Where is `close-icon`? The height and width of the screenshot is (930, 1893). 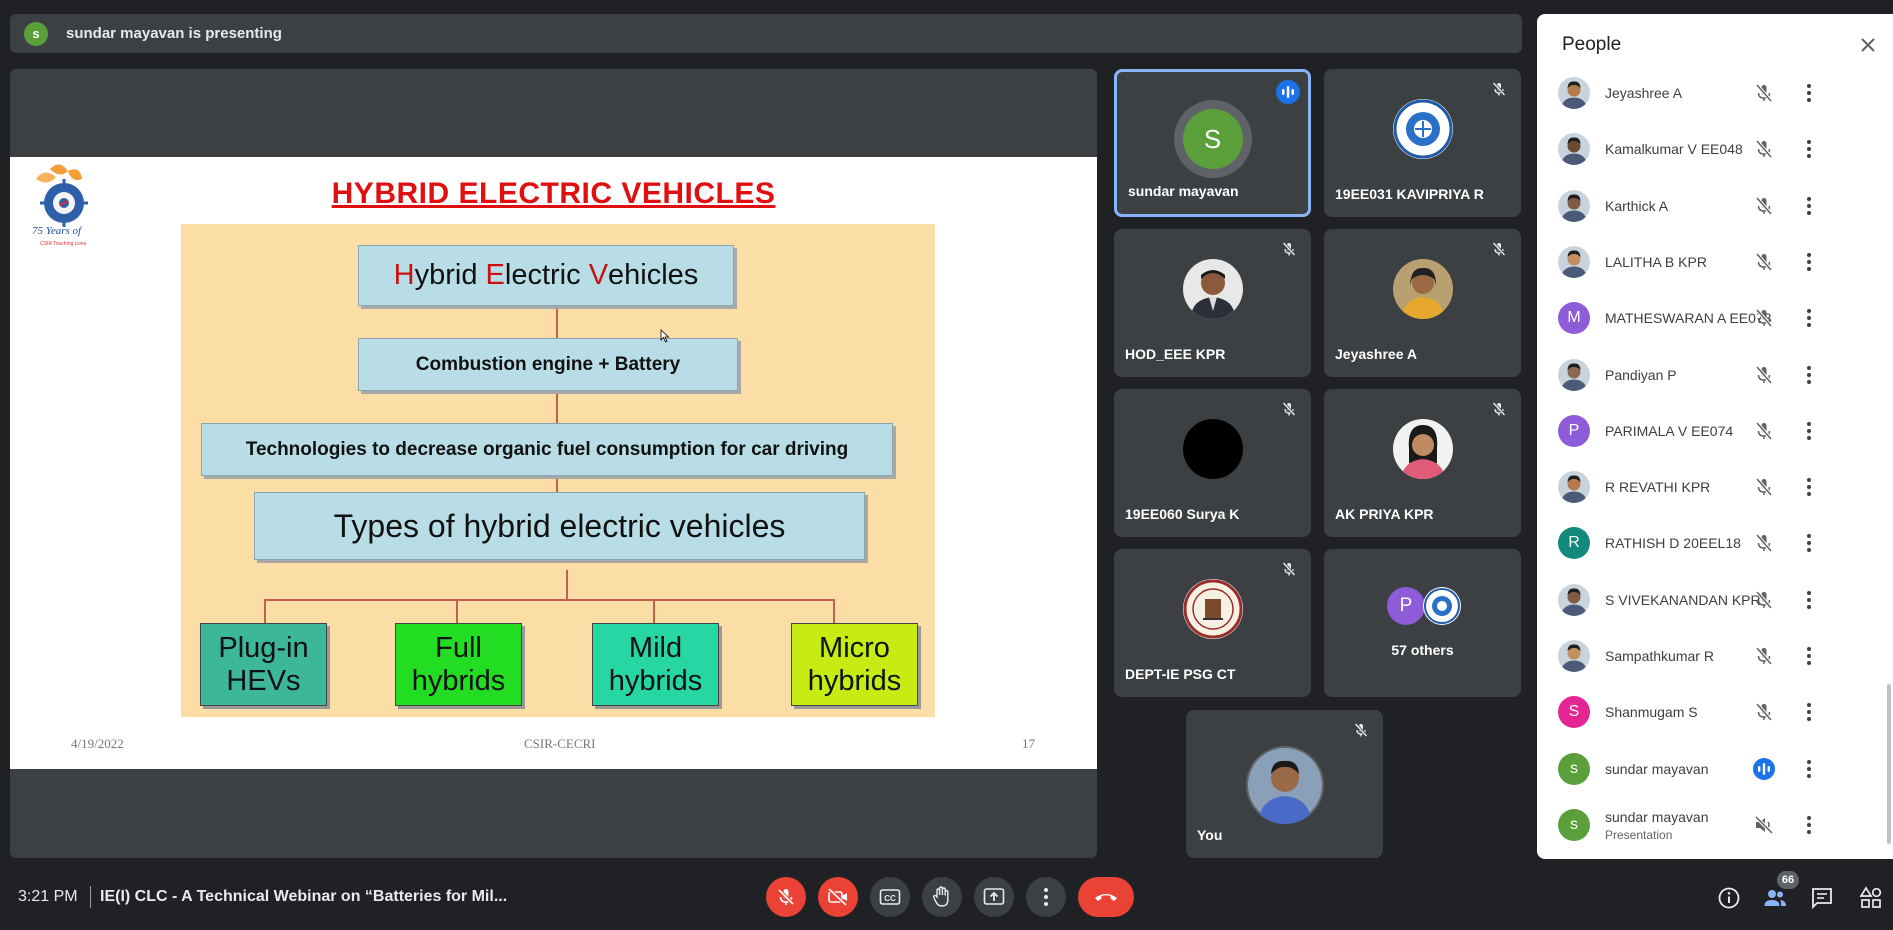
close-icon is located at coordinates (1868, 45).